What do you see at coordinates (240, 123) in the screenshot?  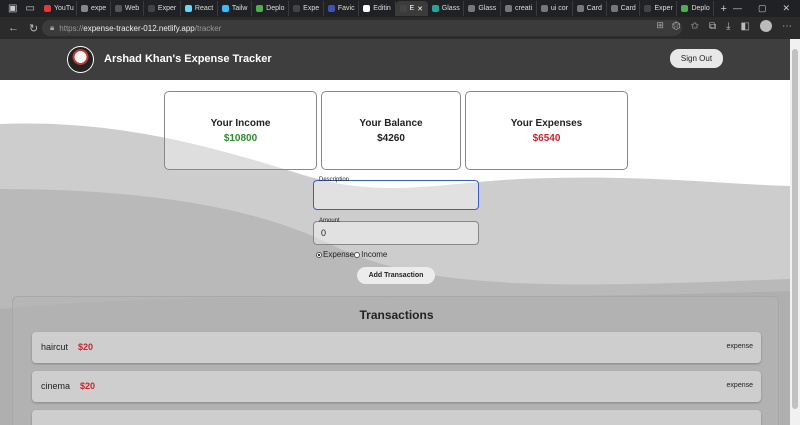 I see `income-label: Your Income` at bounding box center [240, 123].